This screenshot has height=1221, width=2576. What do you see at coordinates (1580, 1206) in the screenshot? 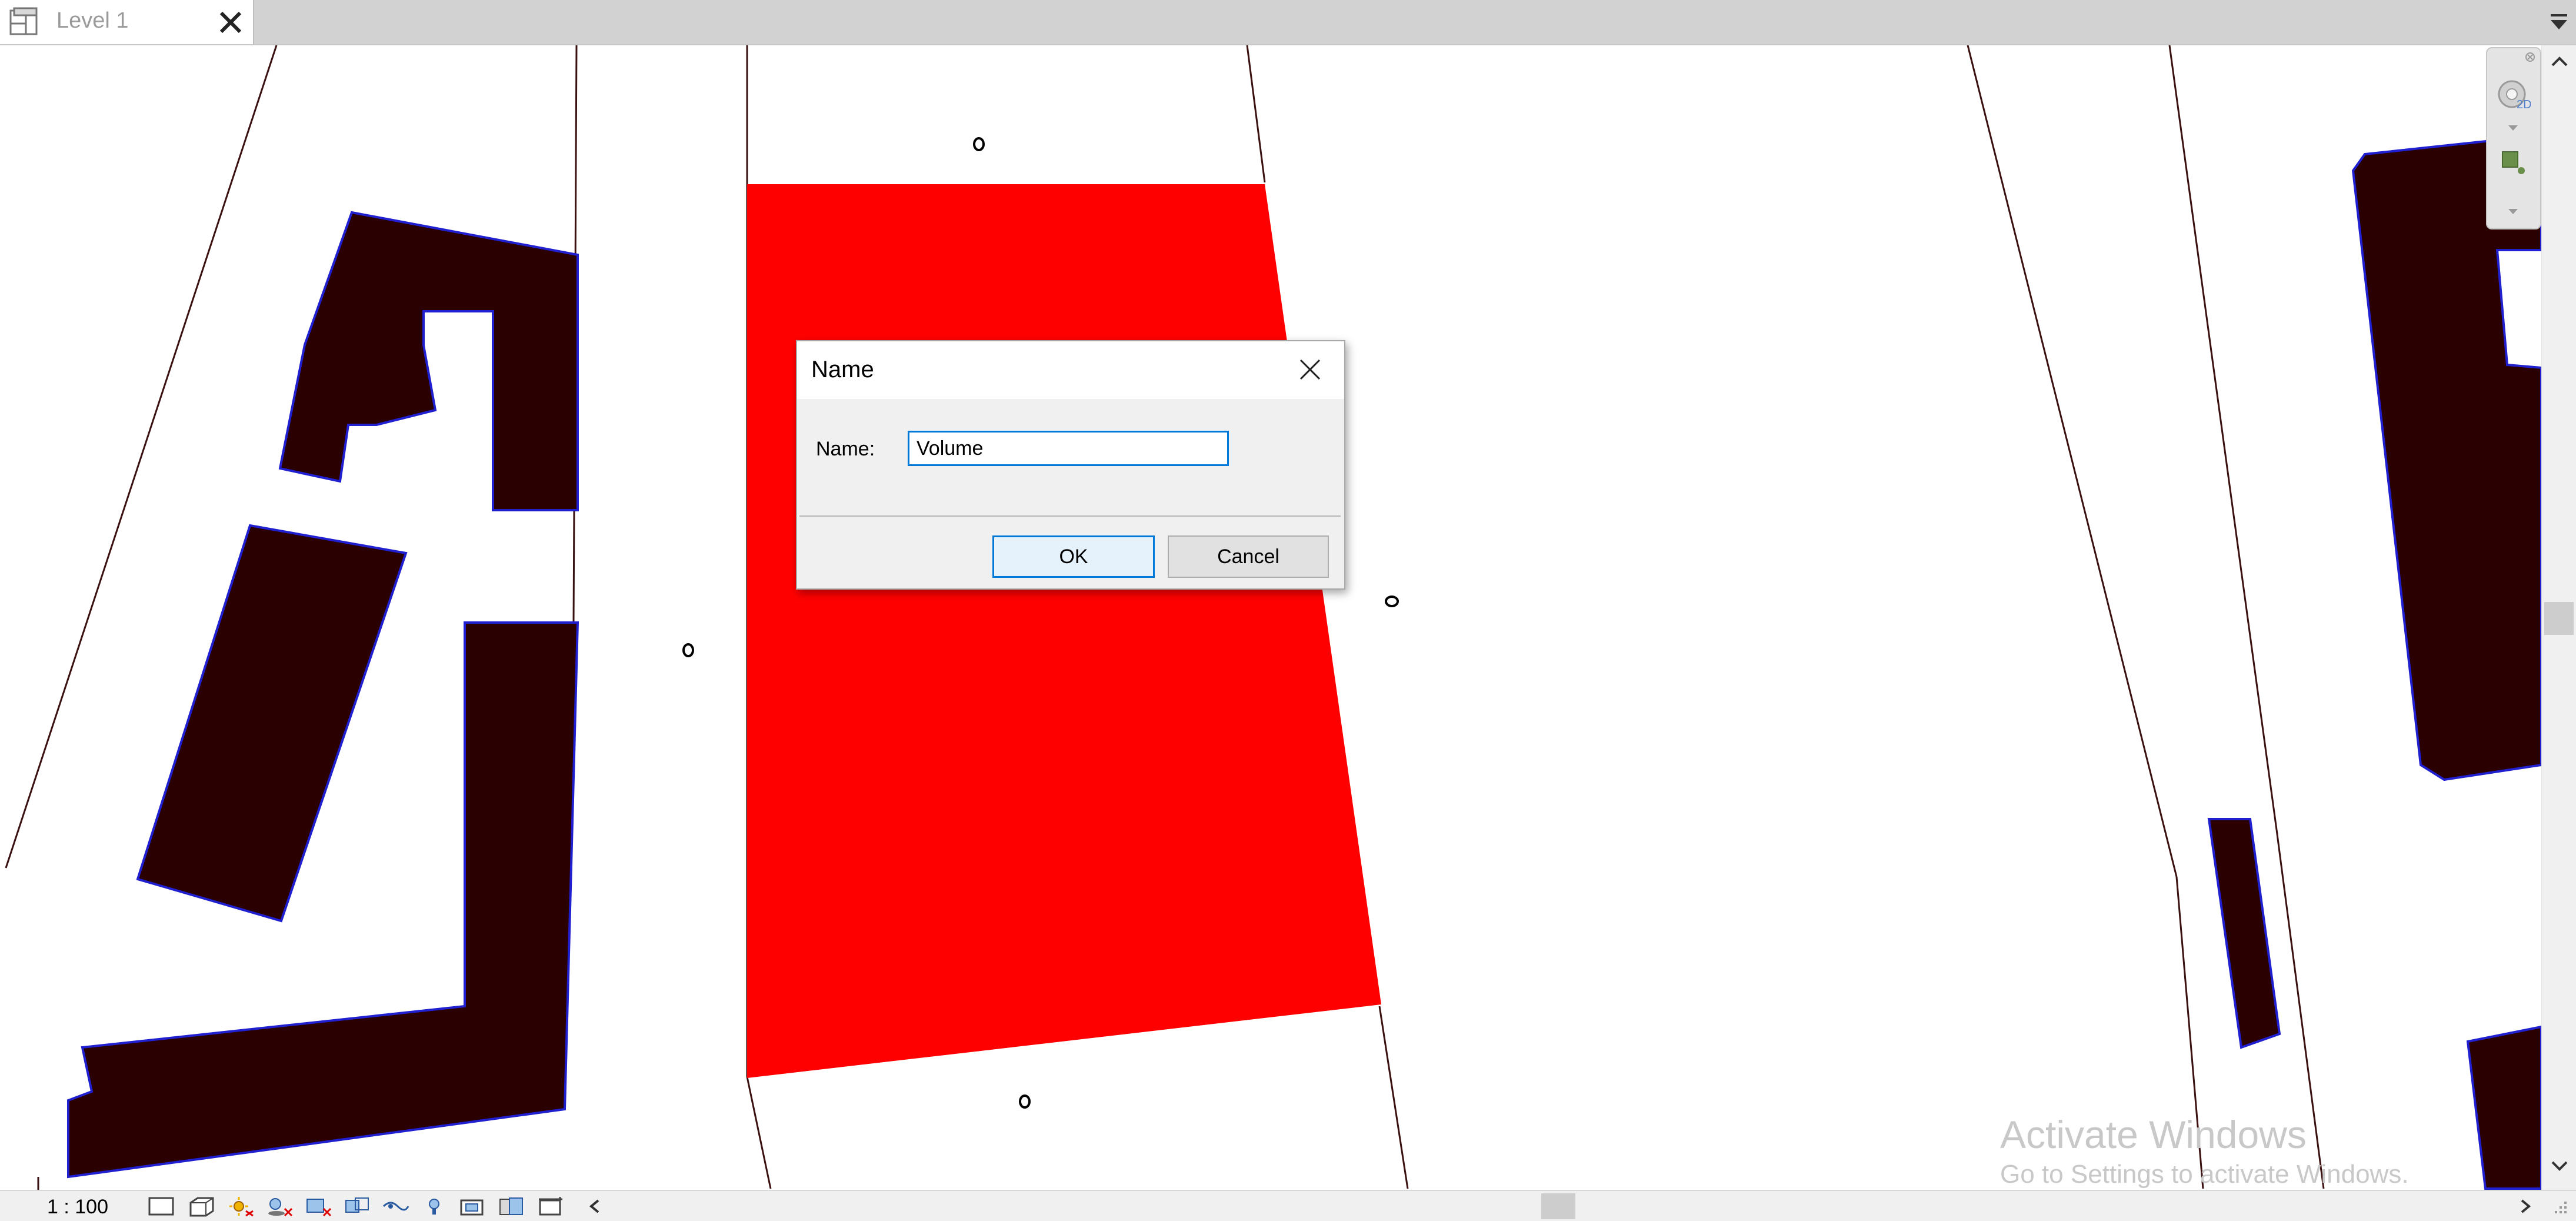
I see `horizontal-scrollbar` at bounding box center [1580, 1206].